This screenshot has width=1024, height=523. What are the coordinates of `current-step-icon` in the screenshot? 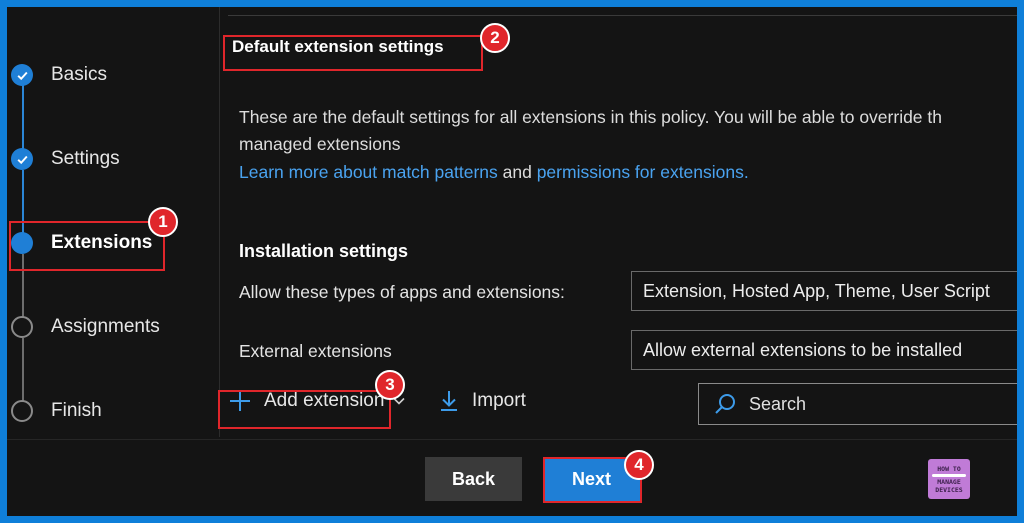 It's located at (22, 243).